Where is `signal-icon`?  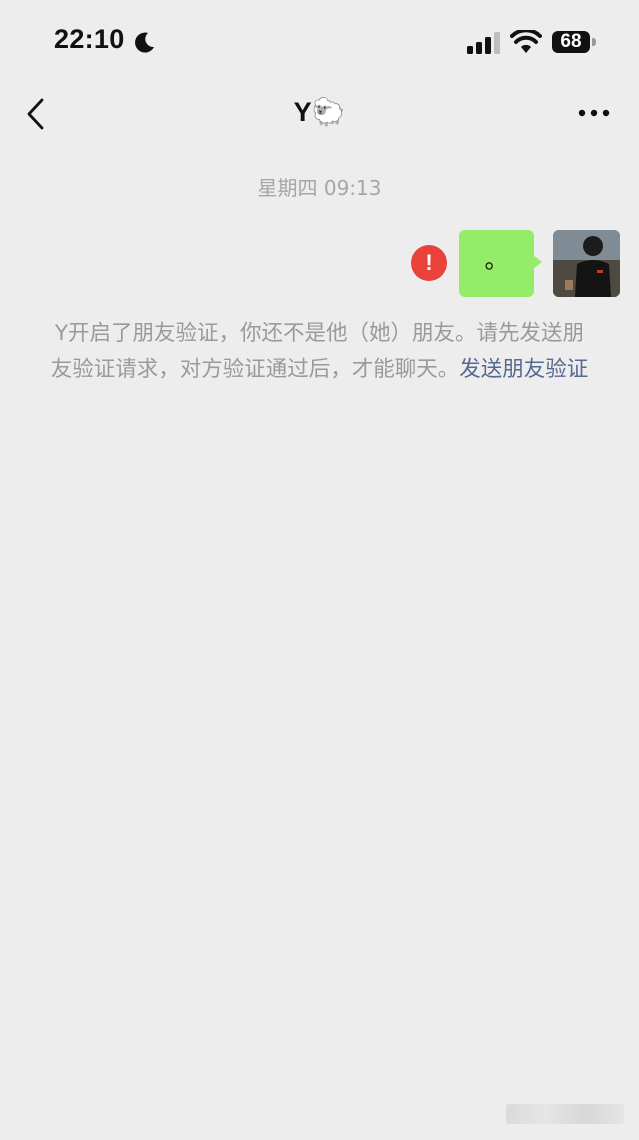 signal-icon is located at coordinates (483, 43).